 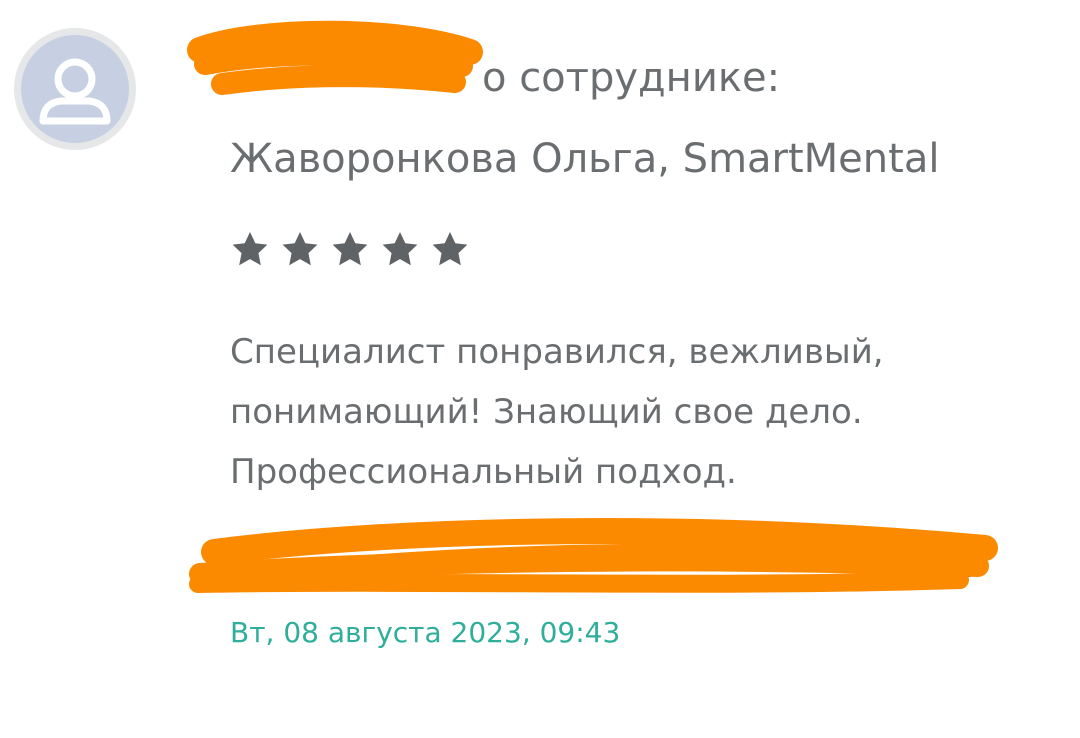 I want to click on employee-name: Жаворонкова Ольга, SmartMental, so click(x=585, y=159).